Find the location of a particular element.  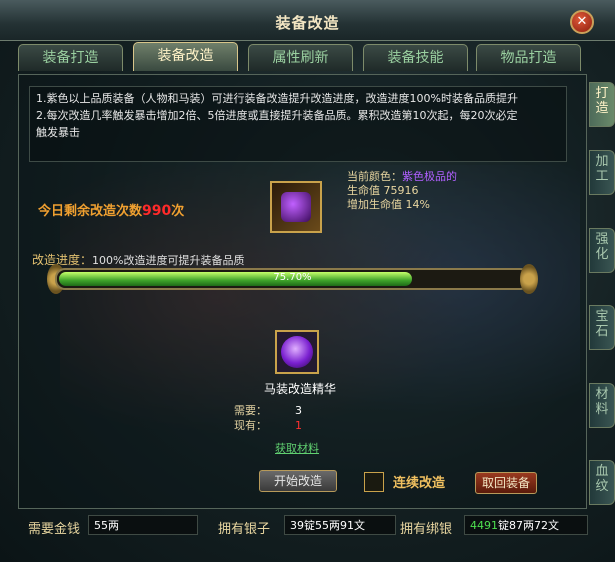

silver-value: 39锭55两91文 is located at coordinates (340, 525).